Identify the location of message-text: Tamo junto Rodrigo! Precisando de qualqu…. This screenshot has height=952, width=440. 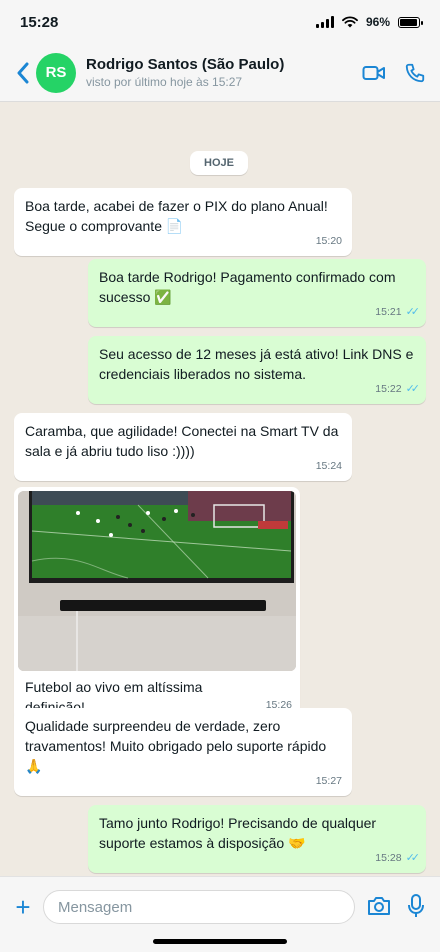
(238, 833).